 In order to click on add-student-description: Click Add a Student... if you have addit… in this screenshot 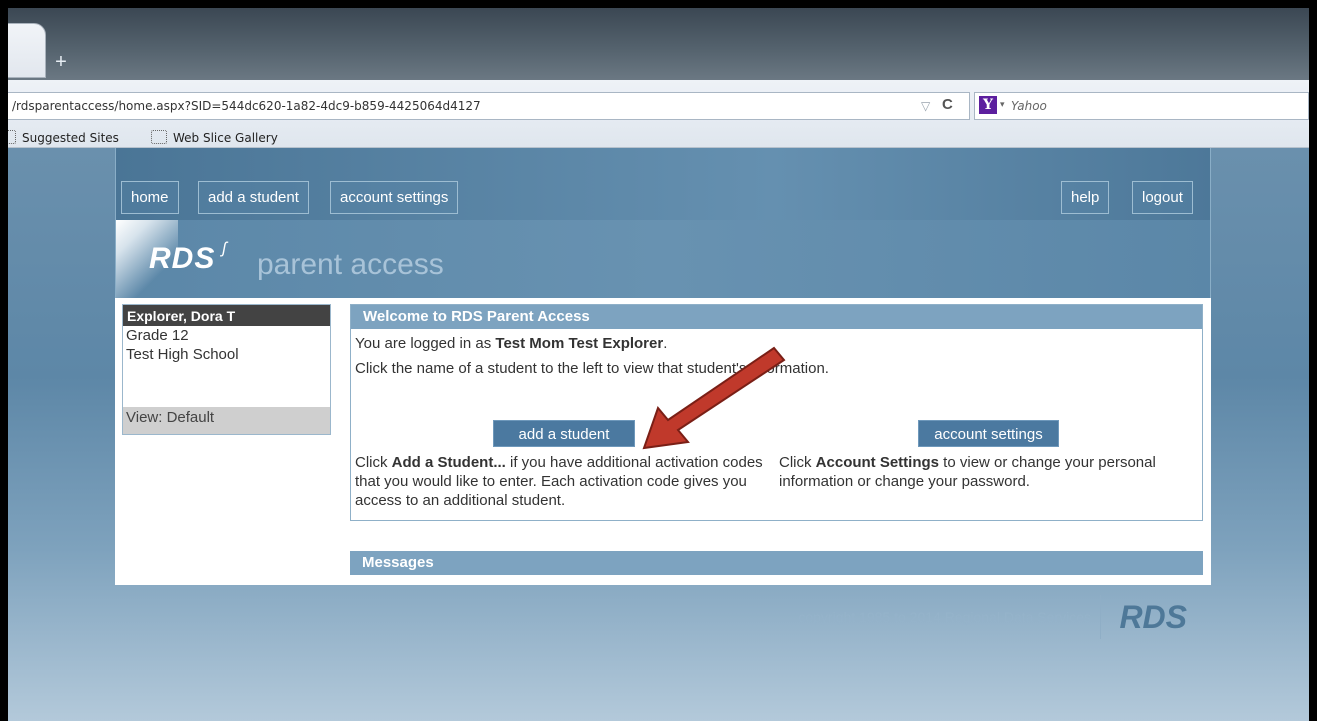, I will do `click(567, 481)`.